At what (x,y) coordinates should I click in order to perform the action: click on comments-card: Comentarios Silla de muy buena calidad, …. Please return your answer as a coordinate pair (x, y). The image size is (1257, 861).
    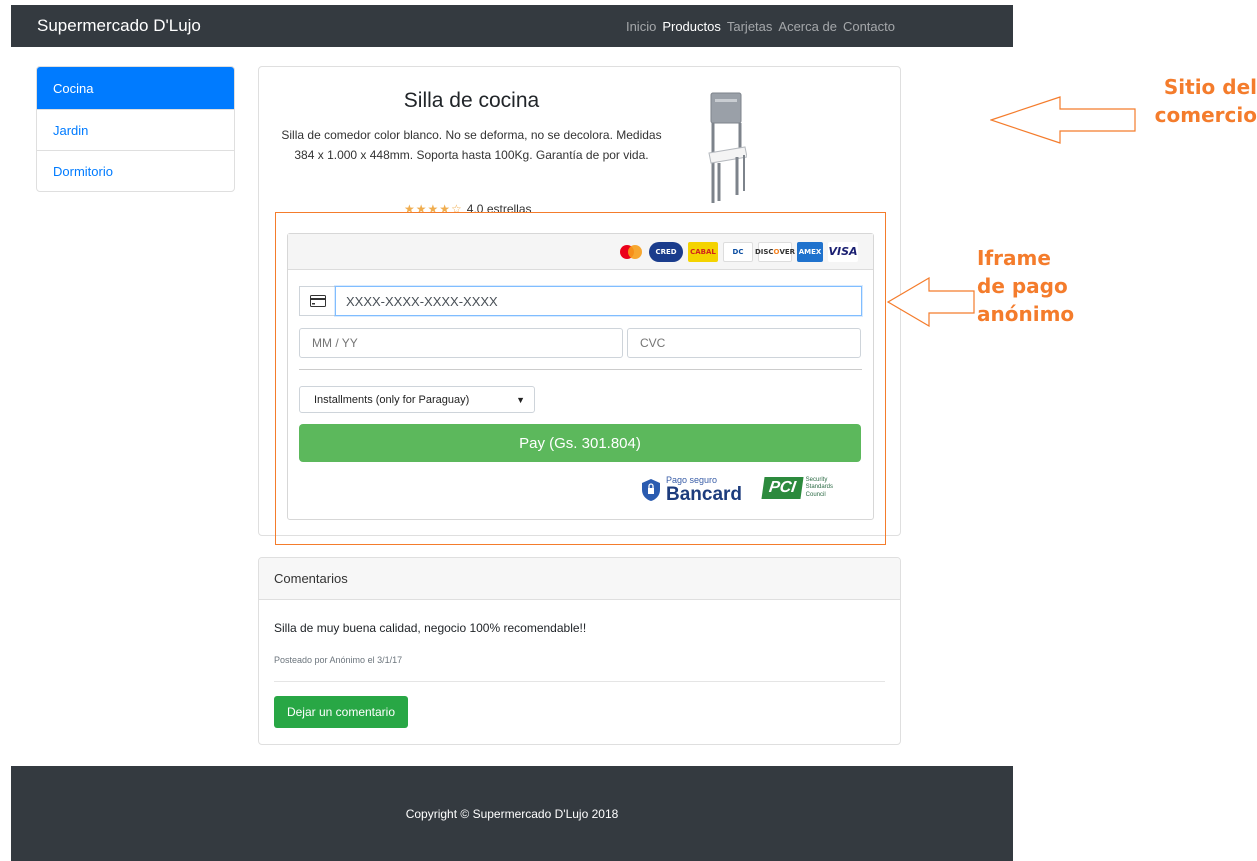
    Looking at the image, I should click on (579, 651).